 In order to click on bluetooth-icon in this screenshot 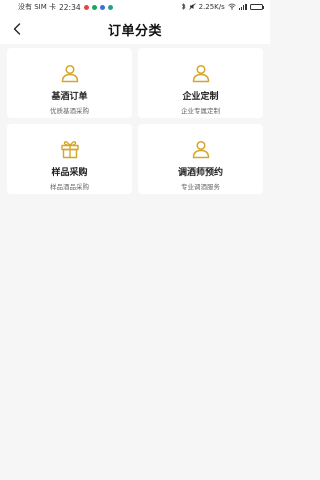, I will do `click(183, 7)`.